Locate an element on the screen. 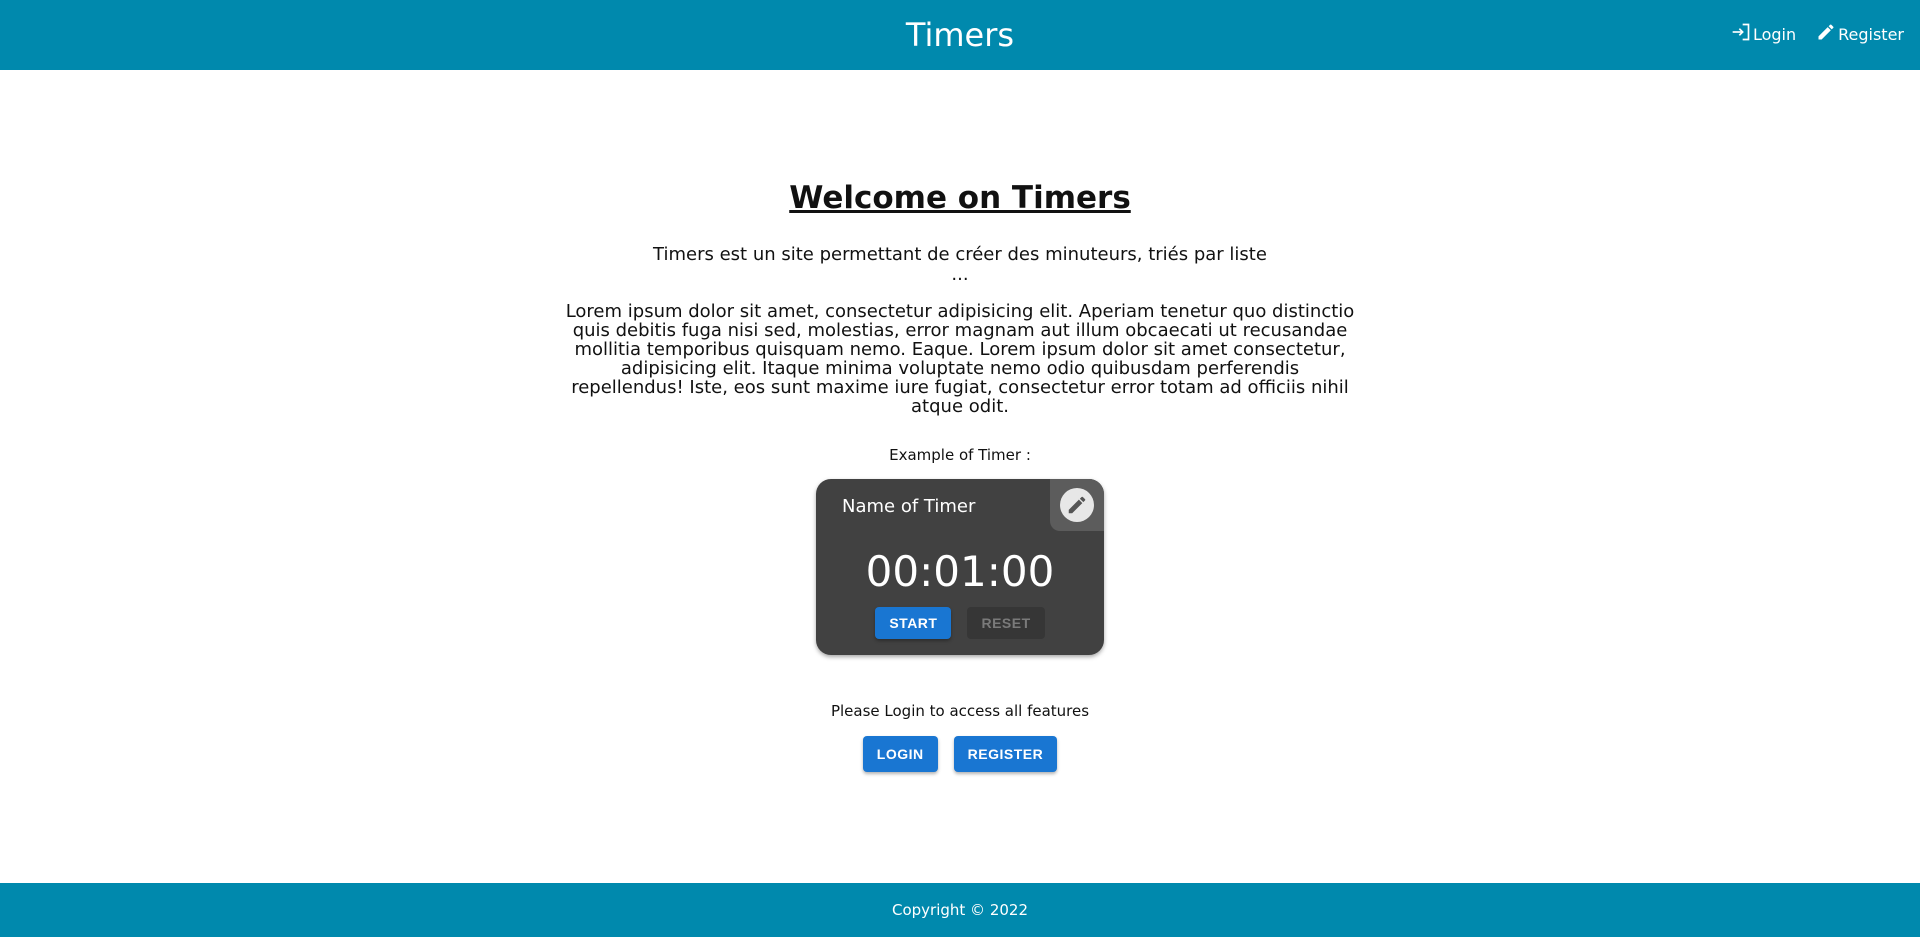  example-label: Example of Timer : is located at coordinates (960, 455).